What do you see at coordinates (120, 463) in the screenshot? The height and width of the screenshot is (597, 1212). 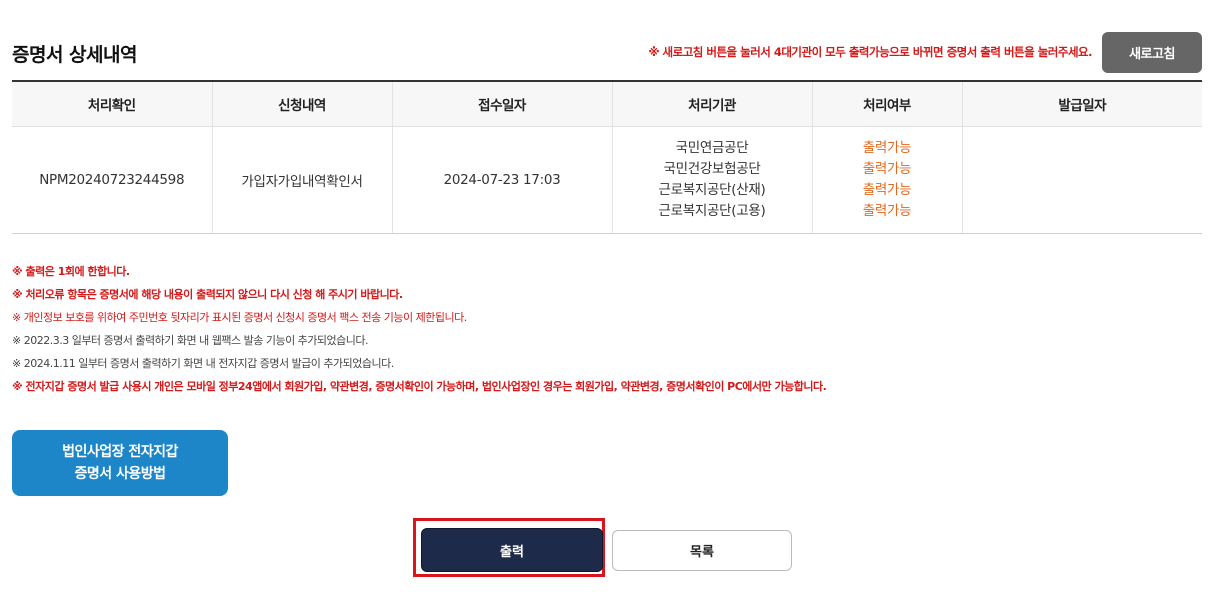 I see `wallet-guide-button: 법인사업장 전자지갑 증명서 사용방법` at bounding box center [120, 463].